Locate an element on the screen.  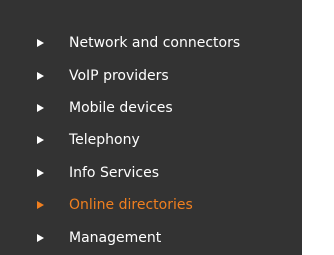
menu-item-label: Telephony is located at coordinates (104, 140).